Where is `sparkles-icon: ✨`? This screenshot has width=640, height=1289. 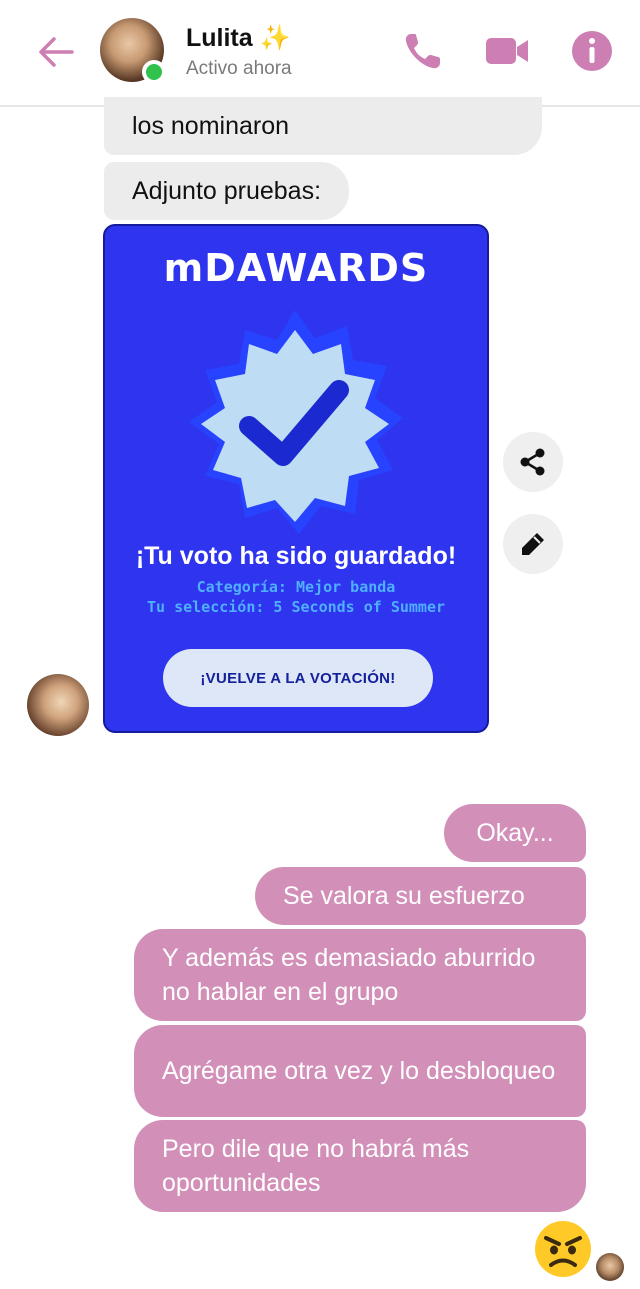
sparkles-icon: ✨ is located at coordinates (275, 38).